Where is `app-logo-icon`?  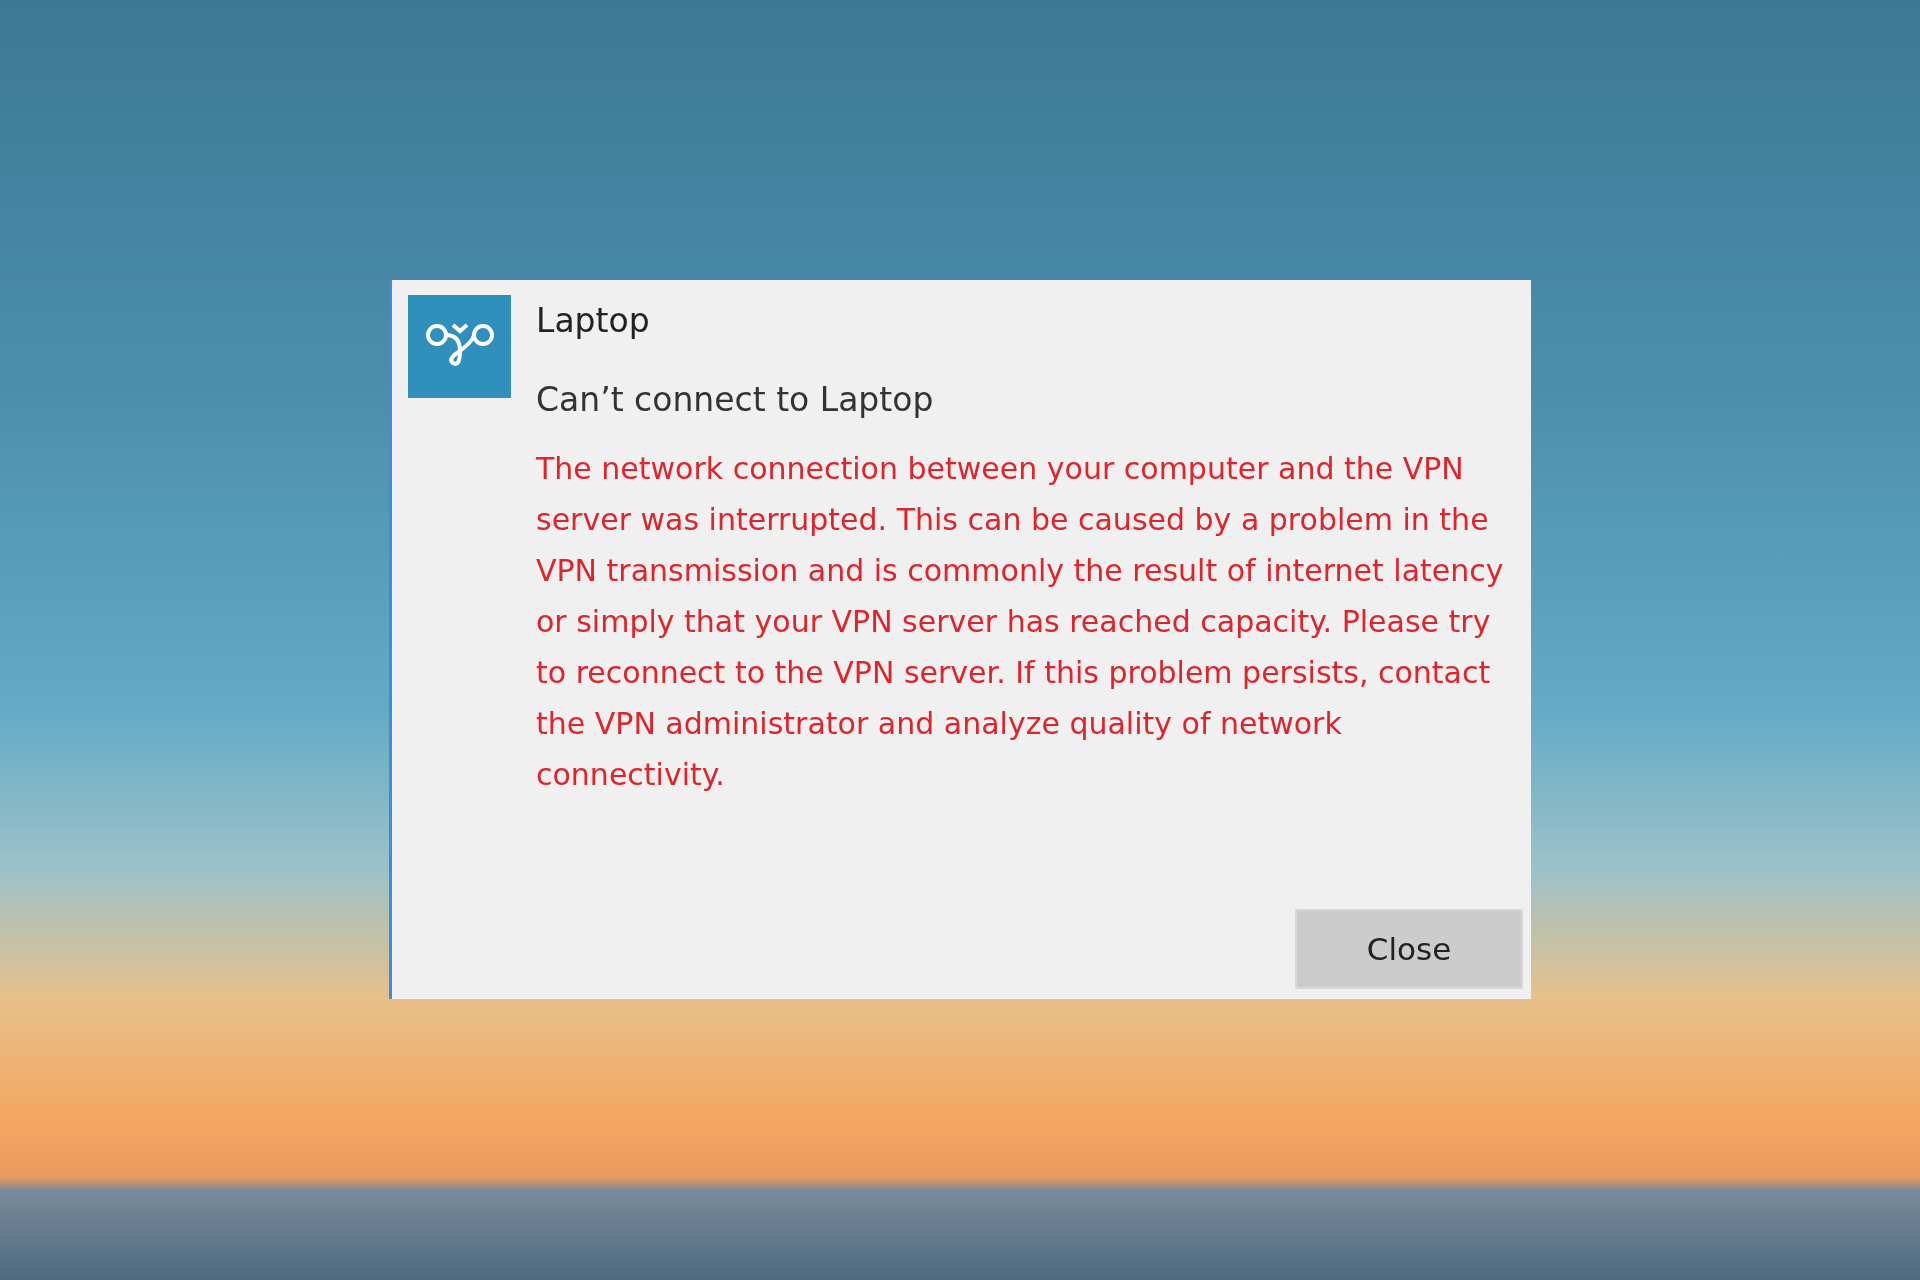
app-logo-icon is located at coordinates (459, 346).